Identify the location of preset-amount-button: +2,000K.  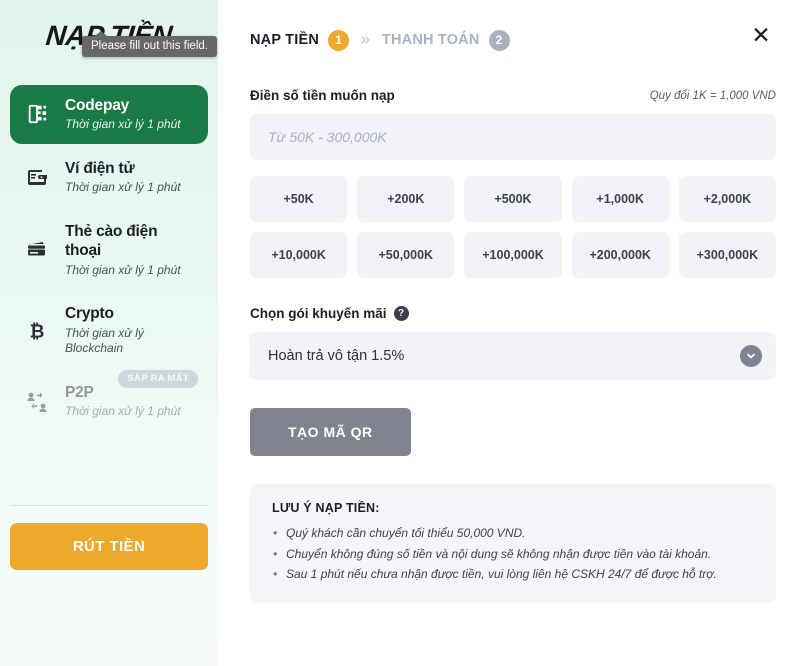
(727, 199).